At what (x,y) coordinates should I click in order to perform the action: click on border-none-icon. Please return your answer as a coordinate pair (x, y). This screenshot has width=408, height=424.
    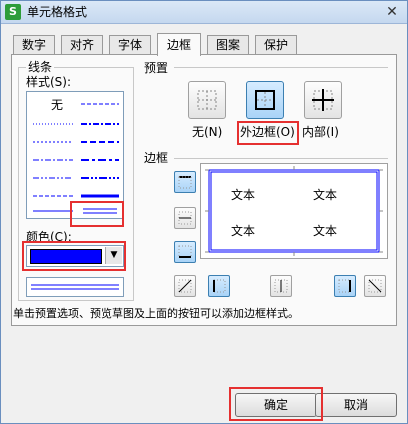
    Looking at the image, I should click on (207, 100).